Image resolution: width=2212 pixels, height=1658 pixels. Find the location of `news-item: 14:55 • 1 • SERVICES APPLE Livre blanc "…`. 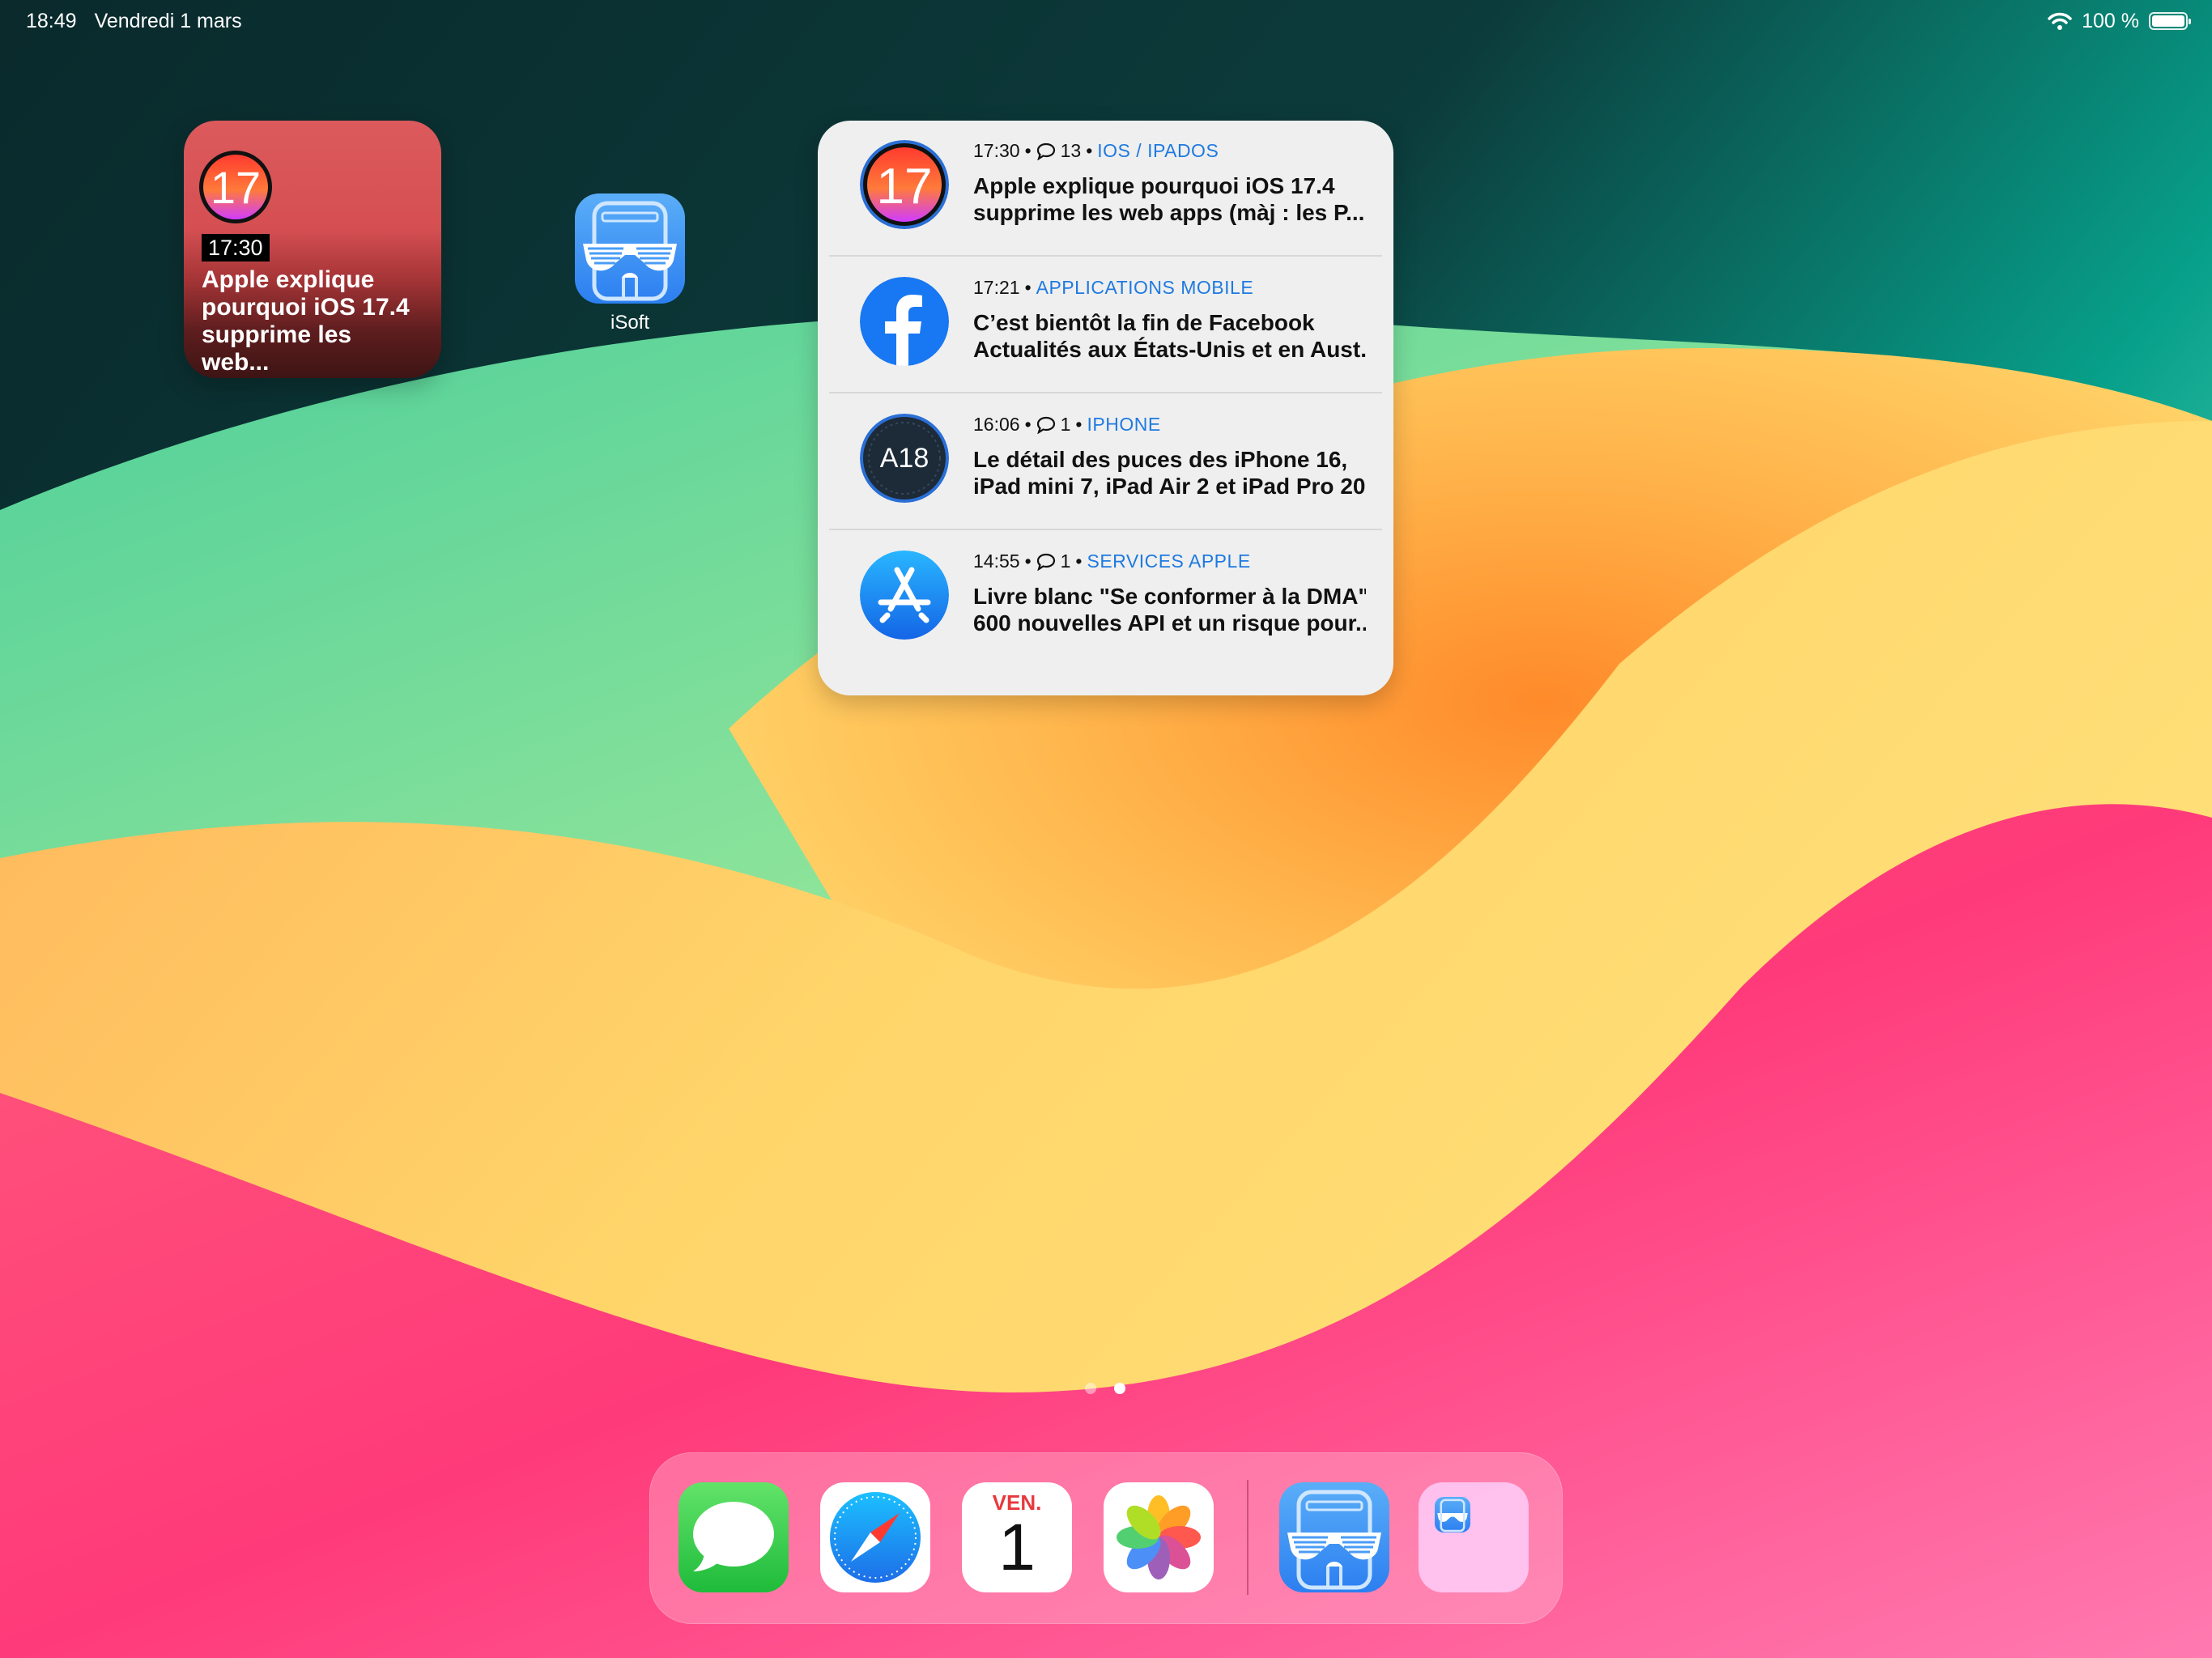

news-item: 14:55 • 1 • SERVICES APPLE Livre blanc "… is located at coordinates (1105, 599).